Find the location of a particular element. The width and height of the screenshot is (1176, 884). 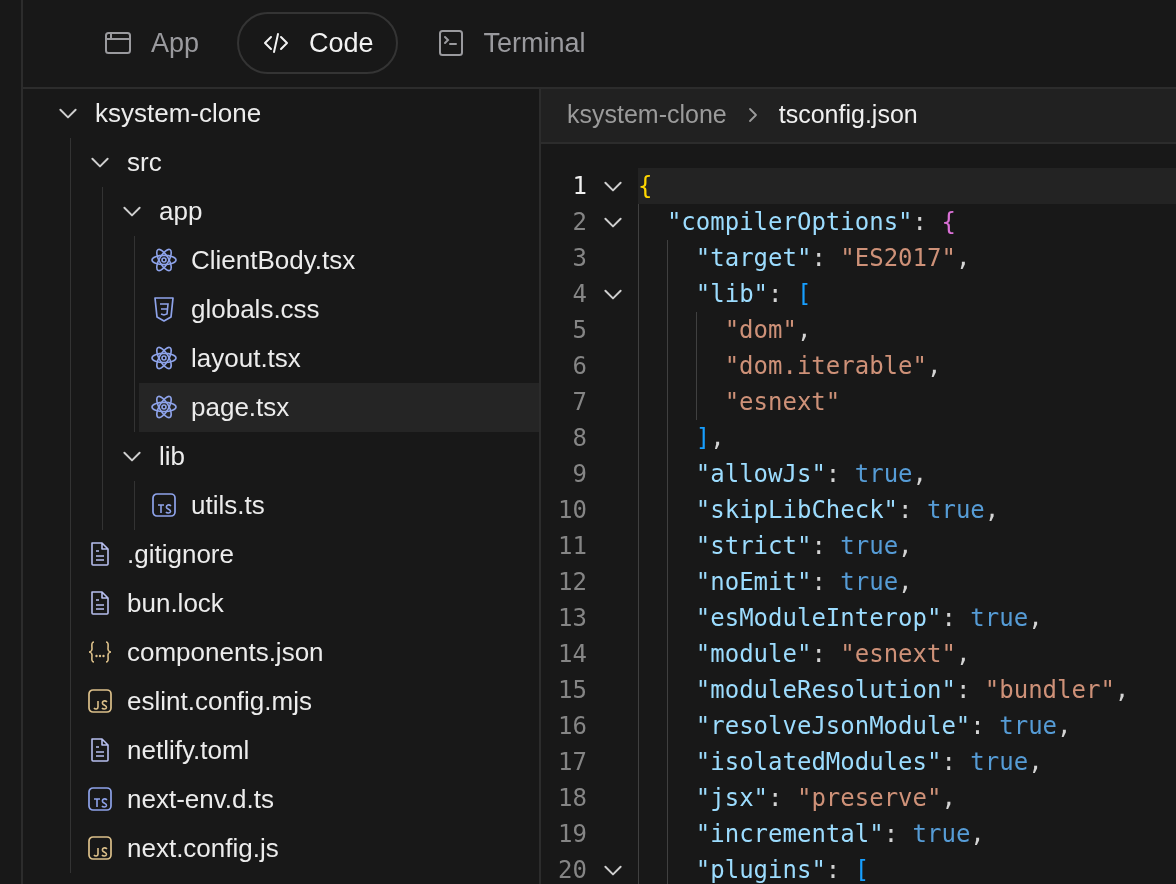

line-number: 19 is located at coordinates (572, 834).